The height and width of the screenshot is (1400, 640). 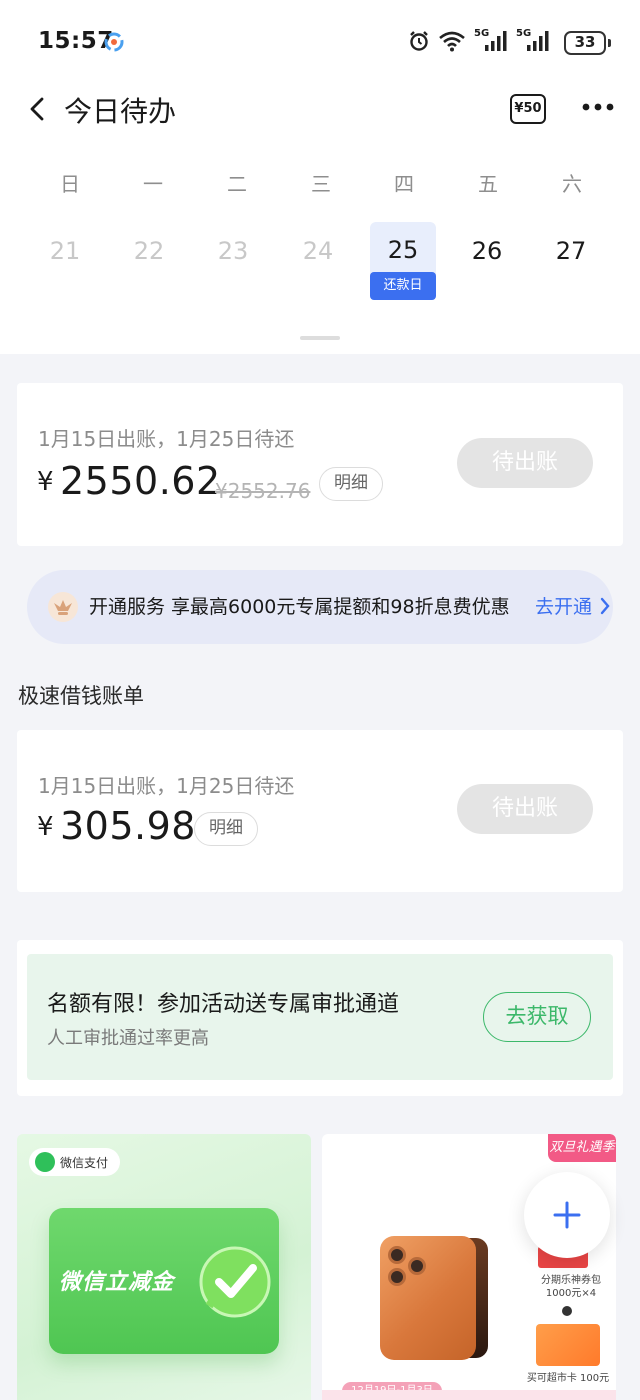 I want to click on calendar-date: 24, so click(x=318, y=261).